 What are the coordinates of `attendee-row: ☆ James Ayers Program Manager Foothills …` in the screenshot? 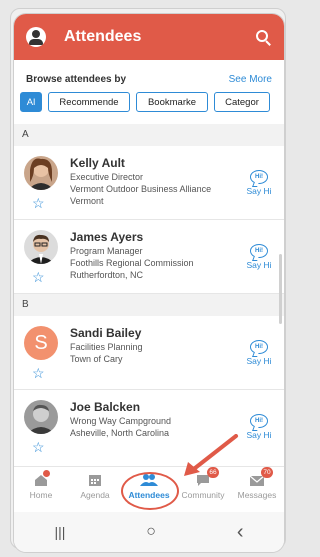 It's located at (149, 257).